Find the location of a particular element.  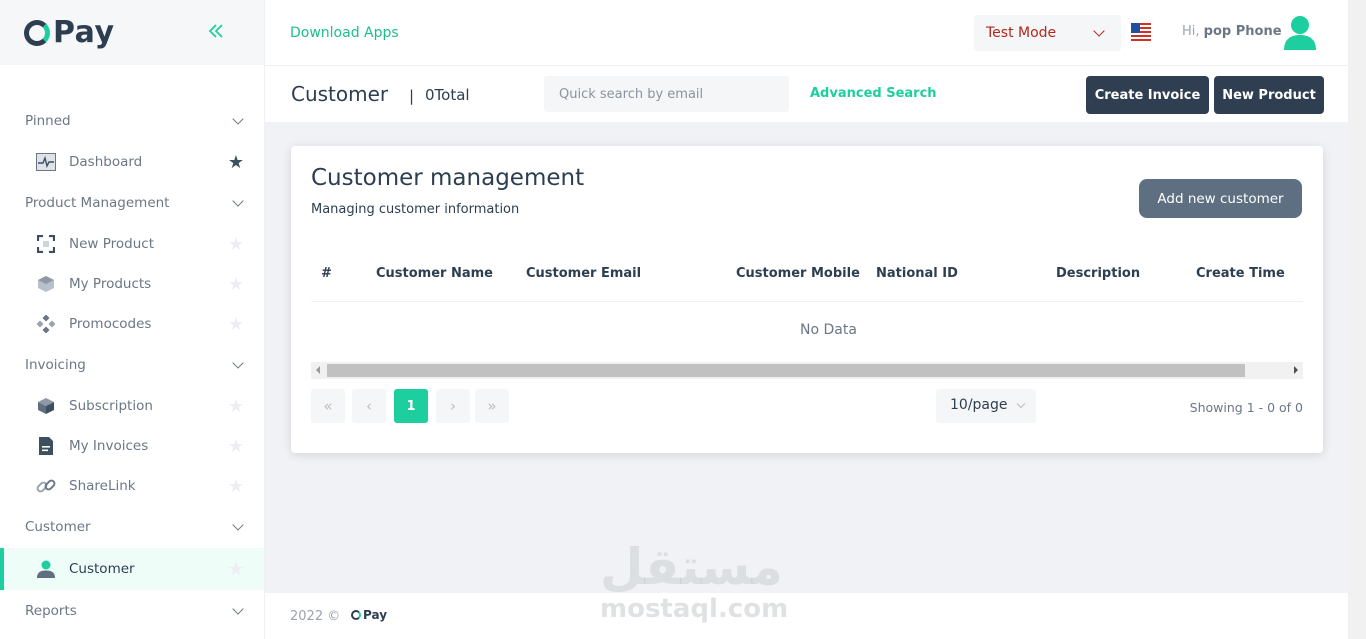

column-customer-mobile: Customer Mobile is located at coordinates (798, 273).